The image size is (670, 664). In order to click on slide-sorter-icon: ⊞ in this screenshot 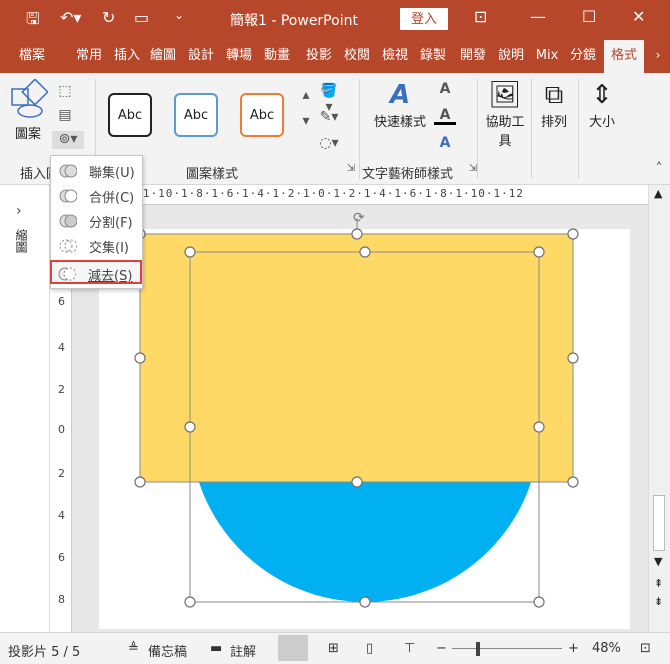, I will do `click(333, 648)`.